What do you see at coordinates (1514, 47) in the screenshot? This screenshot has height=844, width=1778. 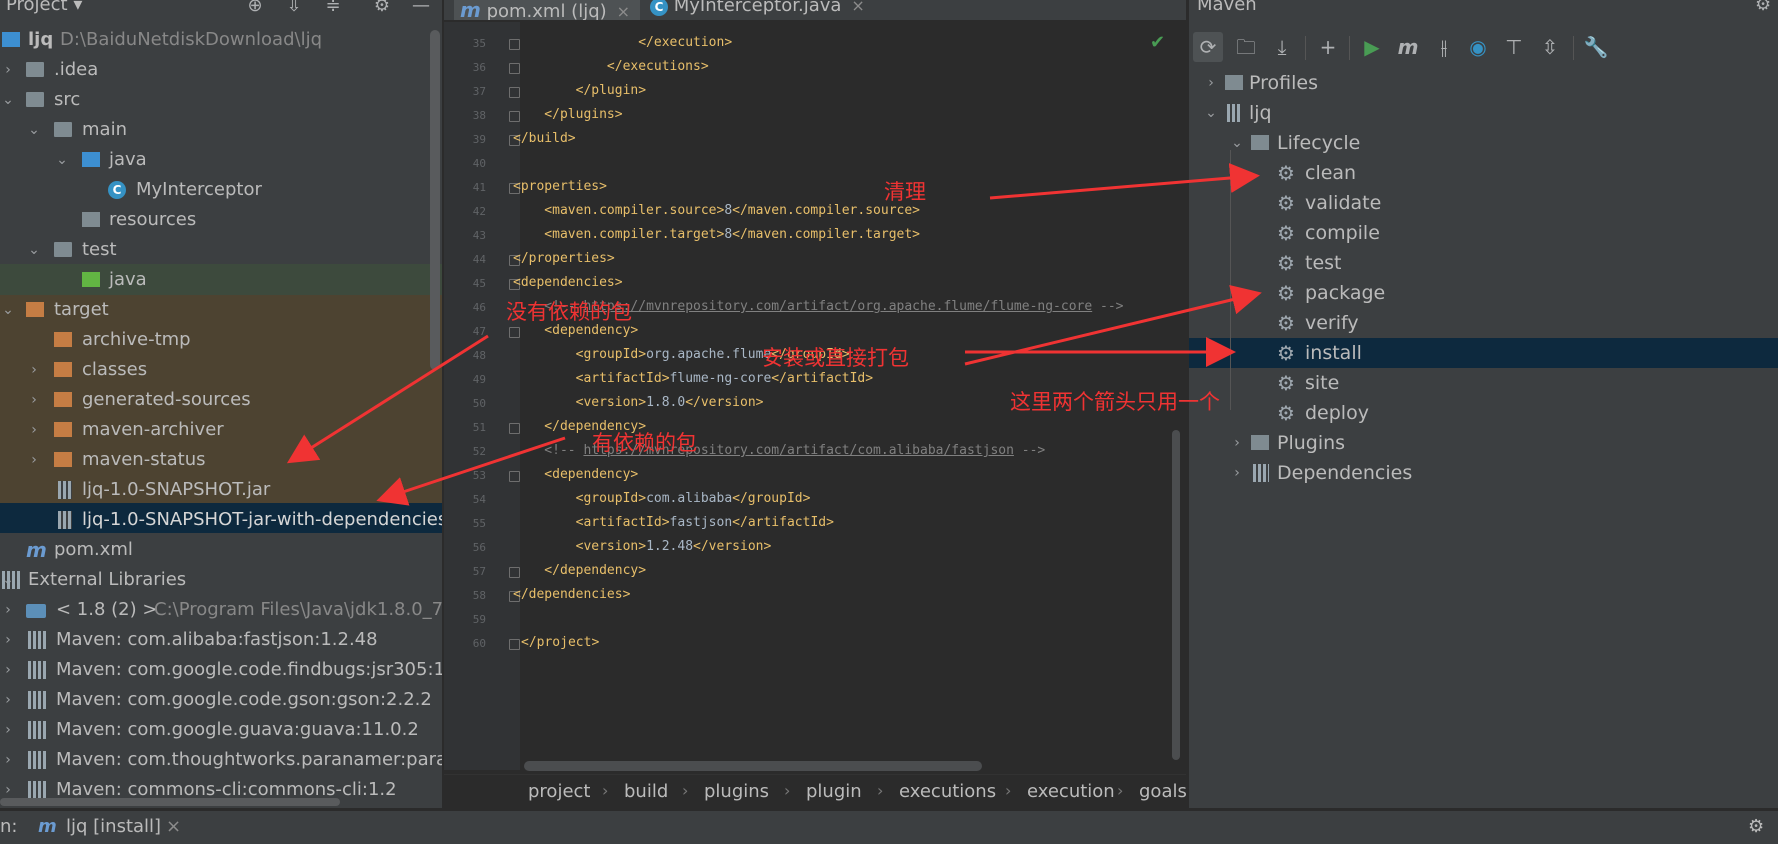 I see `show-dependencies-icon: ⊤` at bounding box center [1514, 47].